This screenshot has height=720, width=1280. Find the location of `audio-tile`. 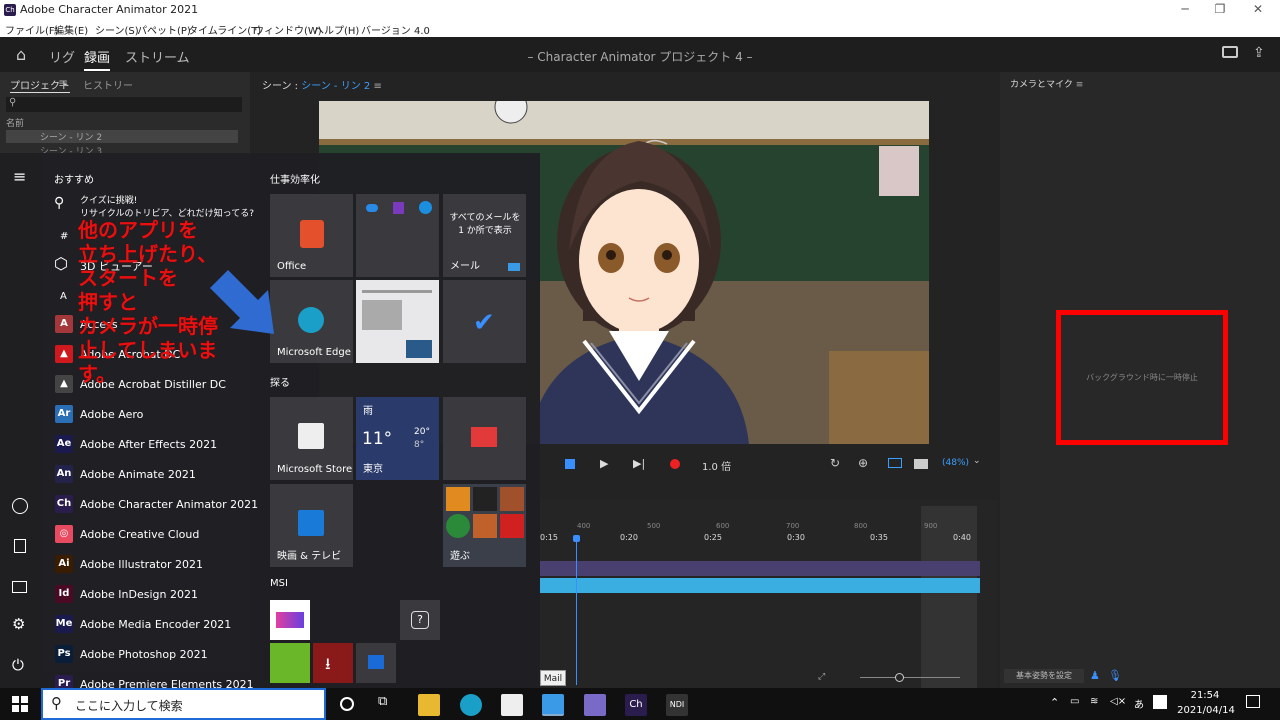

audio-tile is located at coordinates (290, 620).